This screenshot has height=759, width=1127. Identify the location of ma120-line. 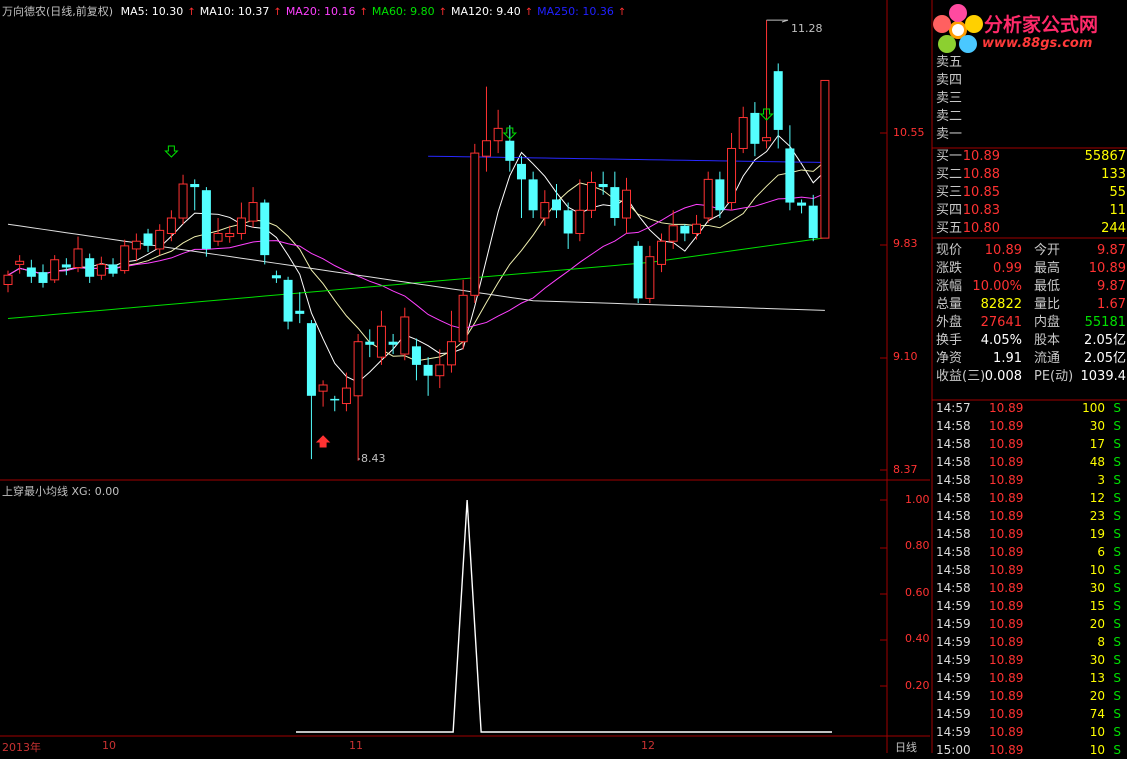
(416, 267).